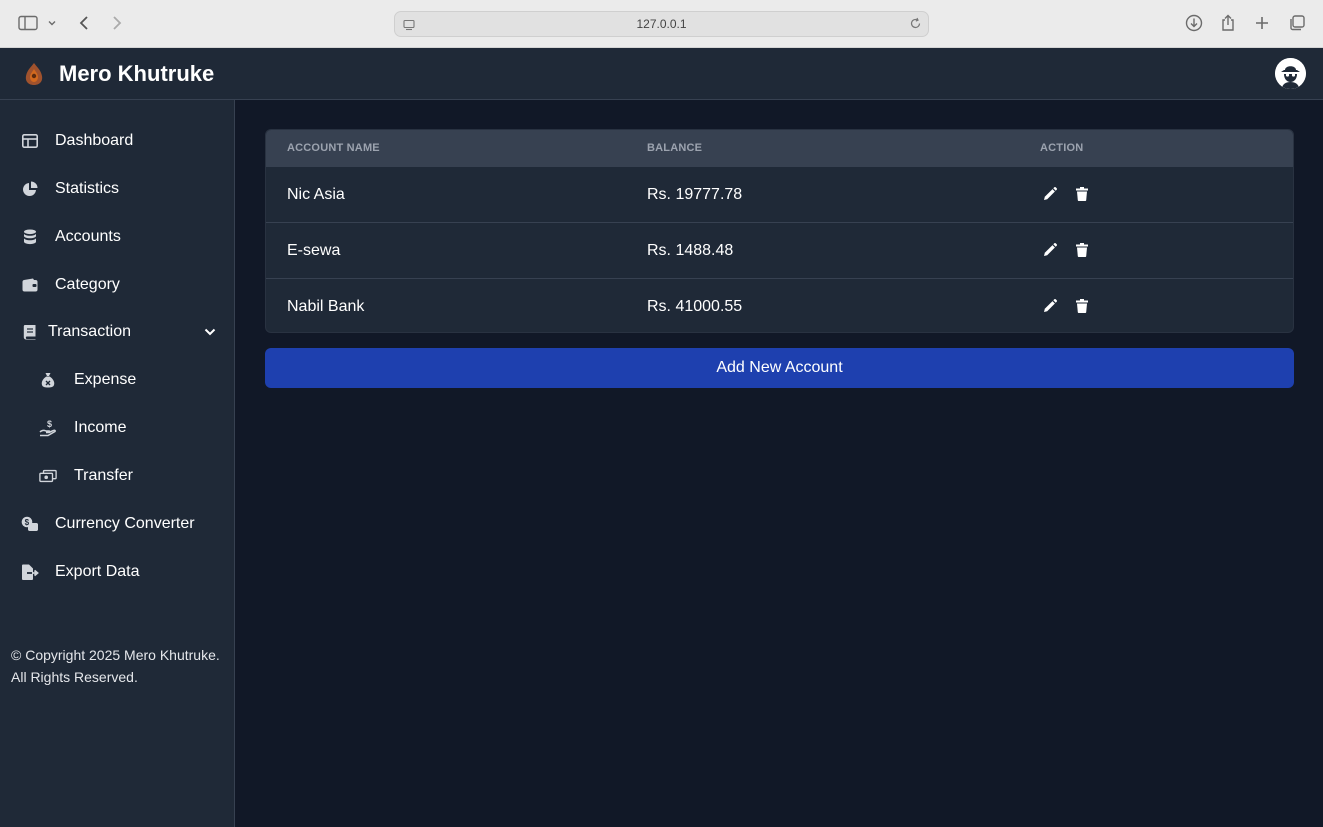 The height and width of the screenshot is (827, 1323). What do you see at coordinates (695, 306) in the screenshot?
I see `account-balance: Rs. 41000.55` at bounding box center [695, 306].